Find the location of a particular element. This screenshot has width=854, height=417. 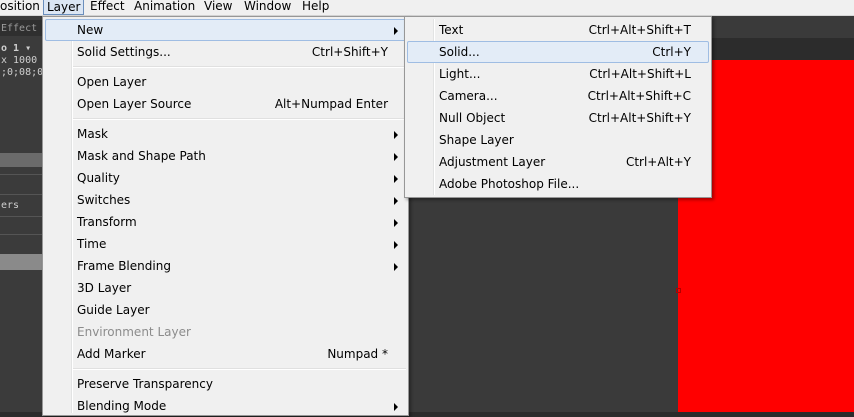

menu-item-guide-layer: Guide Layer is located at coordinates (225, 310).